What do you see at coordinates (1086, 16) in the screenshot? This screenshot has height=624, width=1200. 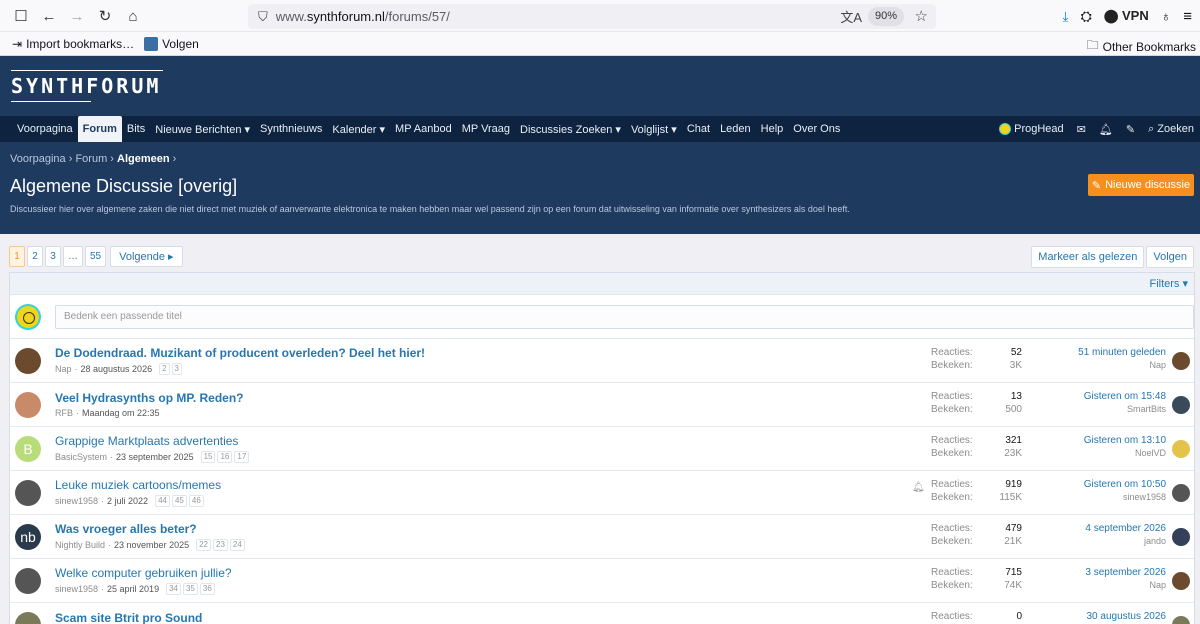 I see `extension-icon: ⛭` at bounding box center [1086, 16].